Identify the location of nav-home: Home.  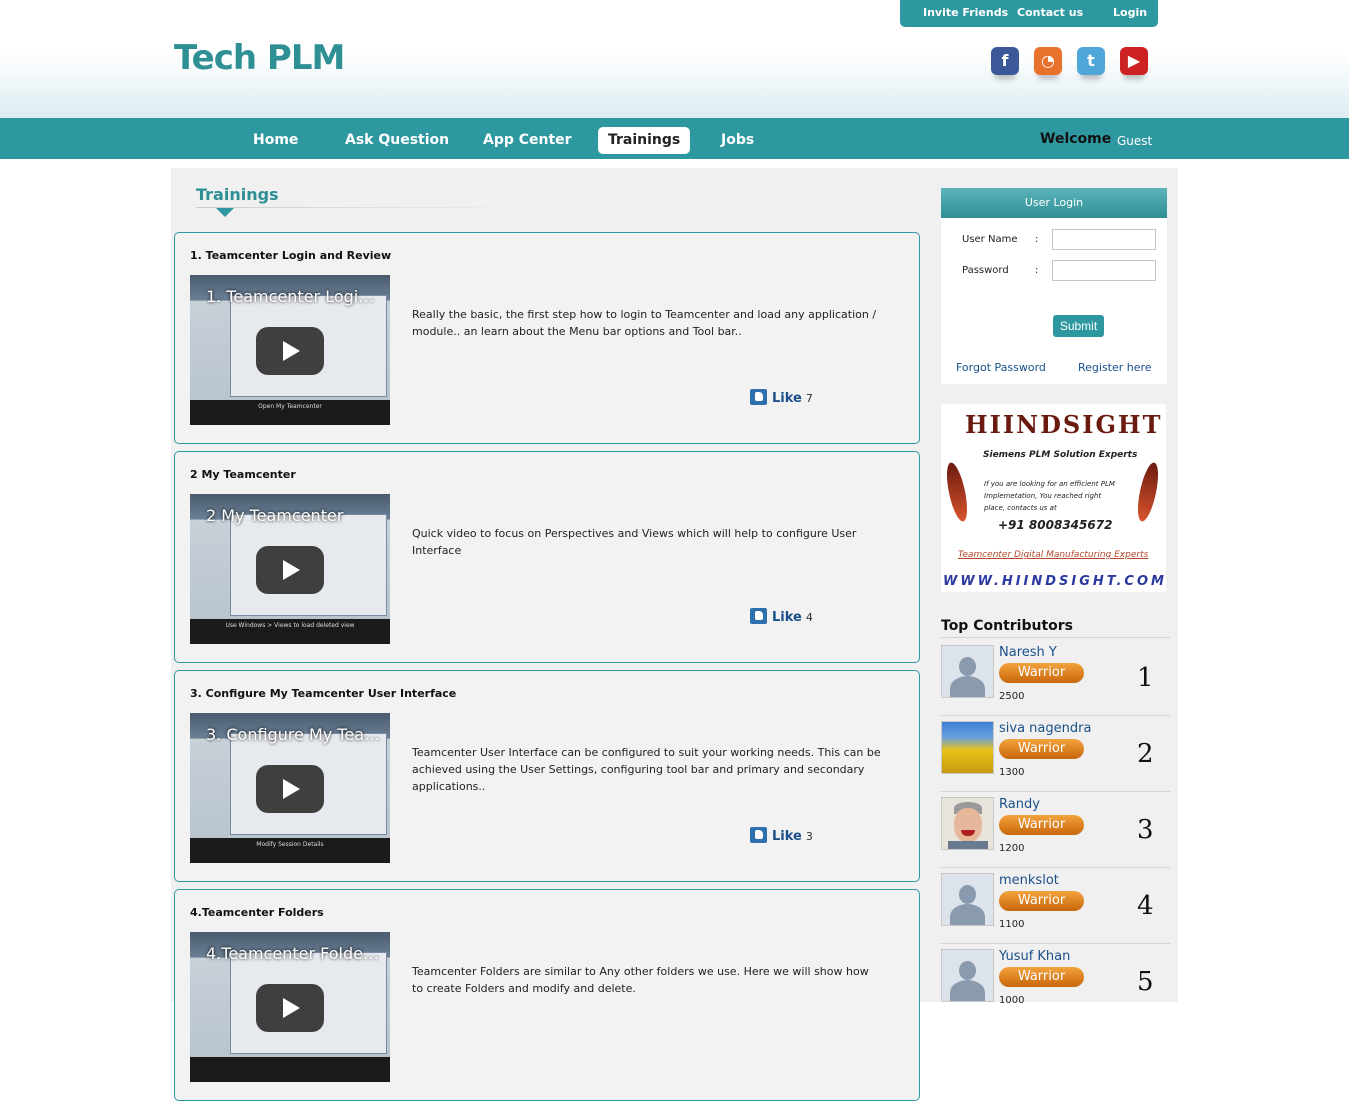
(275, 140).